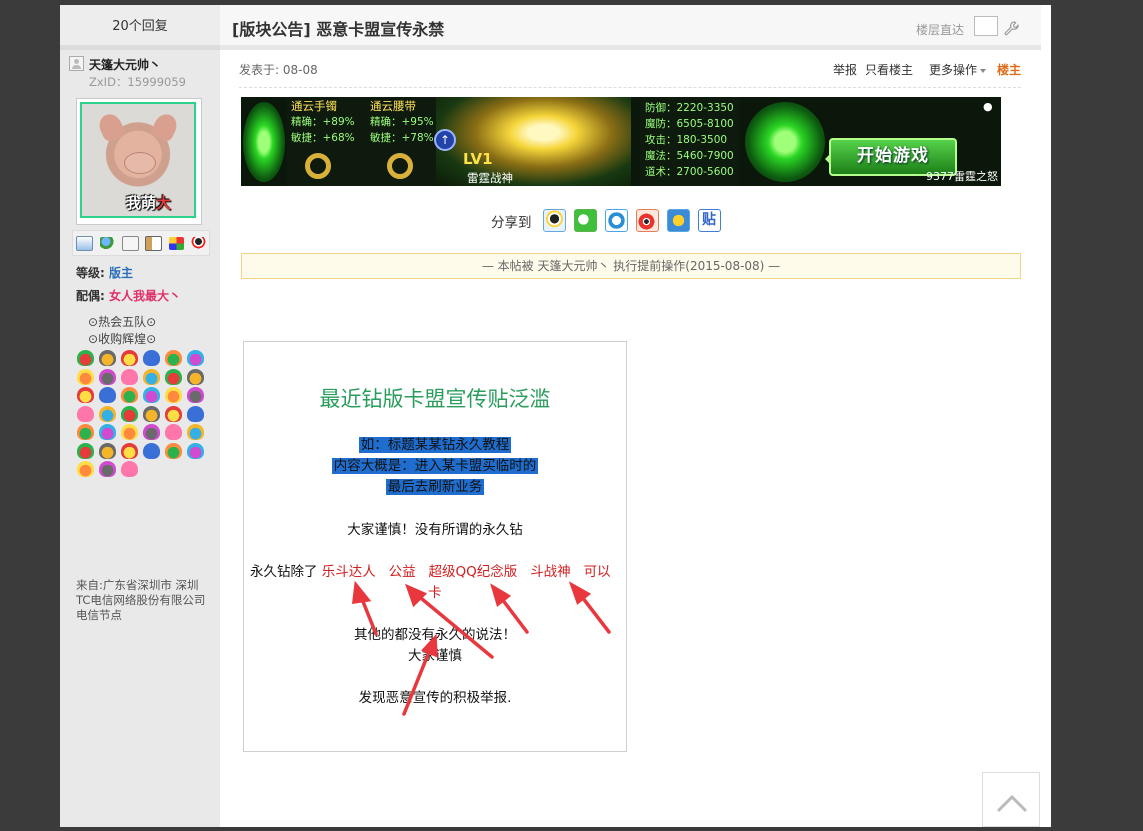 The width and height of the screenshot is (1143, 831). What do you see at coordinates (145, 296) in the screenshot?
I see `spouse-value: 女人我最大丶` at bounding box center [145, 296].